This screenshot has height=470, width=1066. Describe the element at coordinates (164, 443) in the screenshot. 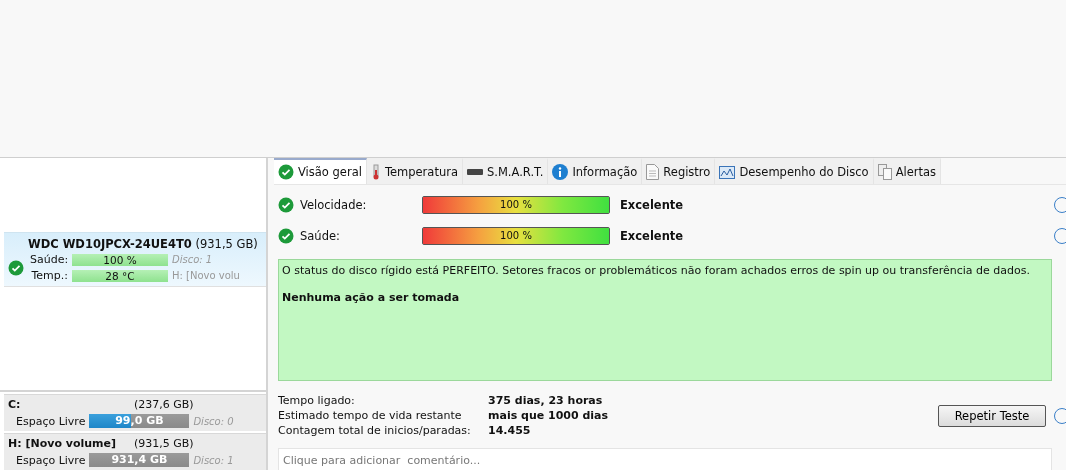

I see `volume-size: (931,5 GB)` at that location.